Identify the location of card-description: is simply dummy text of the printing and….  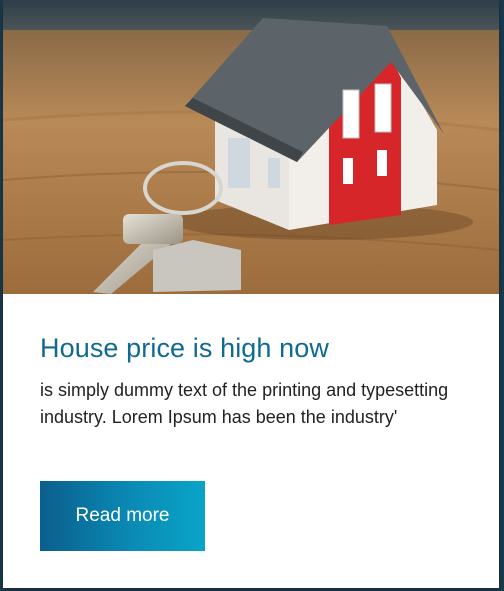
(244, 403).